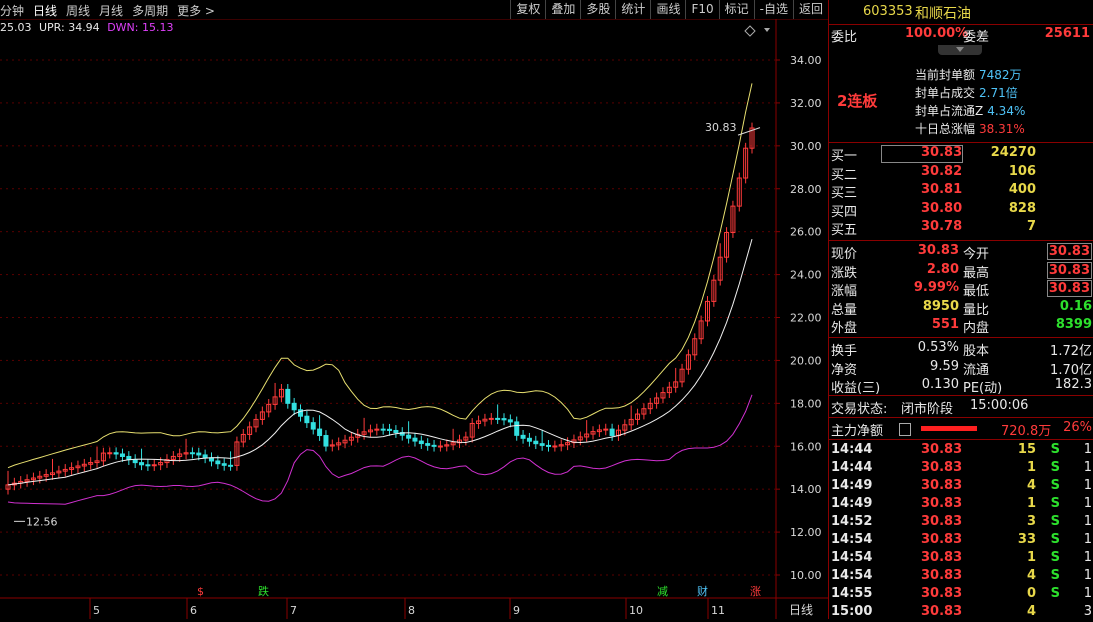 The width and height of the screenshot is (1093, 622). I want to click on period-tab-5: 更多 >, so click(196, 11).